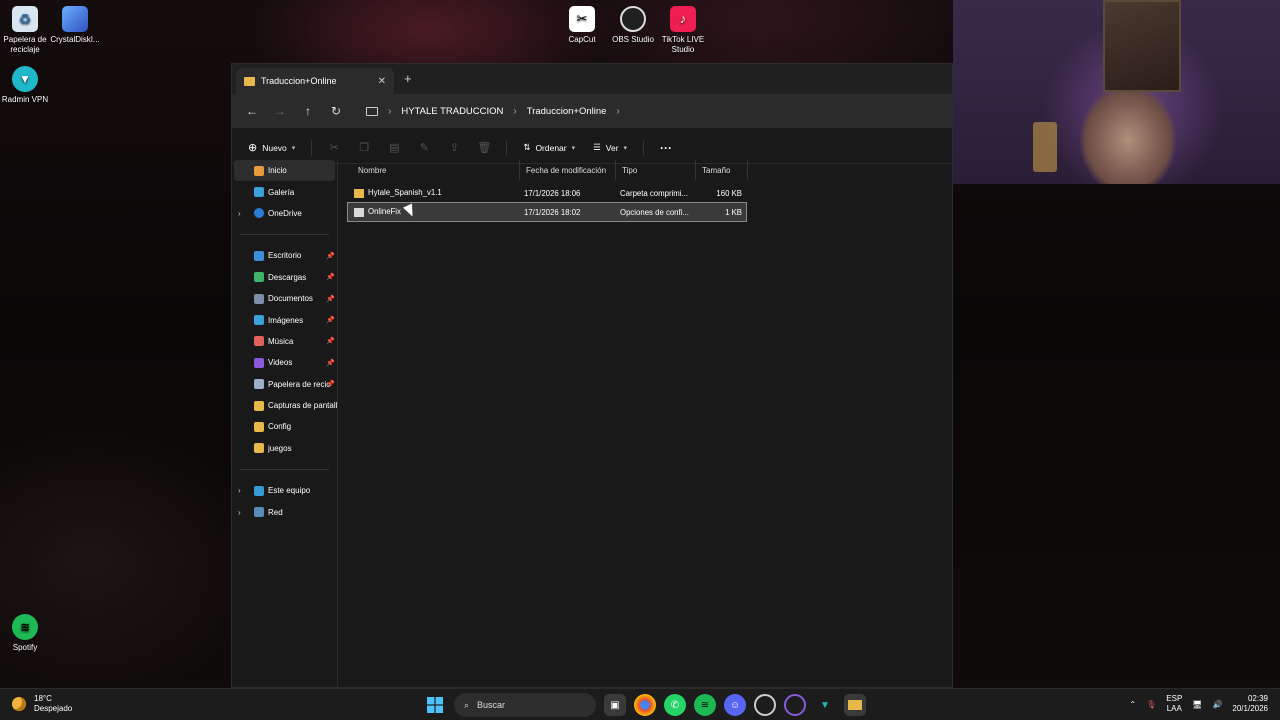 Image resolution: width=1280 pixels, height=720 pixels. I want to click on nav-item-quick-access: Papelera de recic 📌, so click(284, 384).